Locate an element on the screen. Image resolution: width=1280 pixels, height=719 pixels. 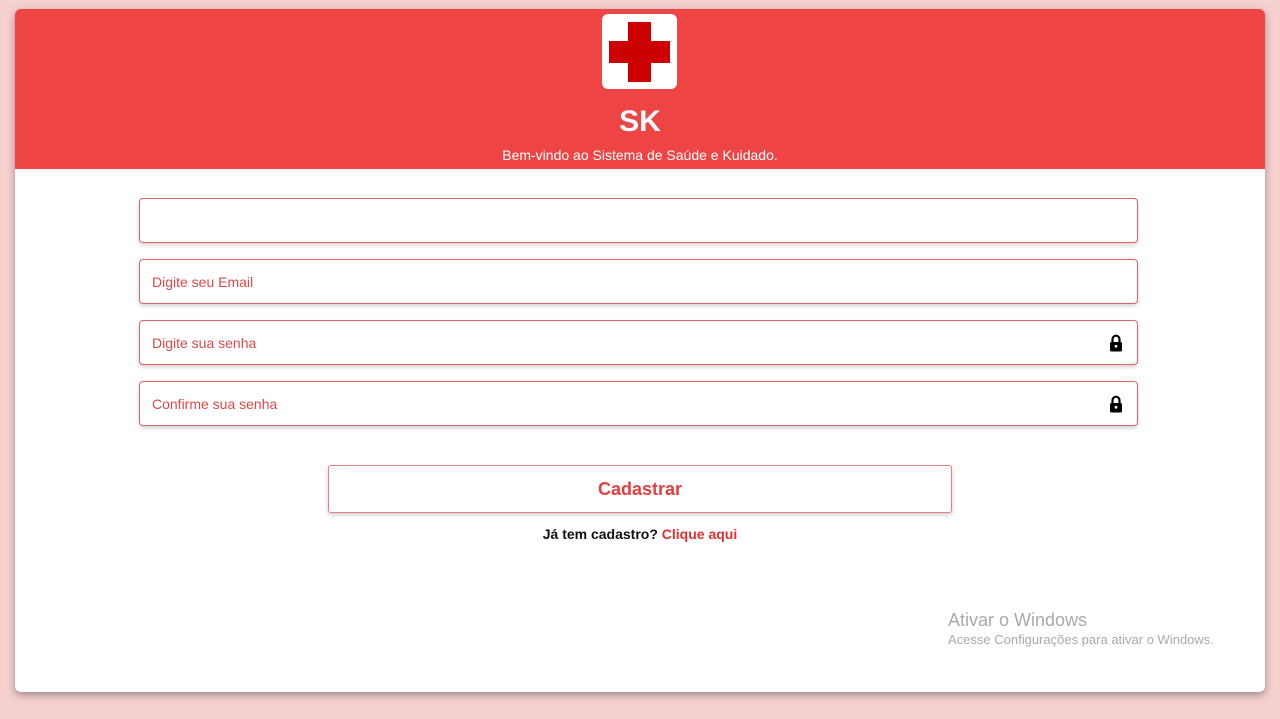
login-link: Clique aqui is located at coordinates (699, 534).